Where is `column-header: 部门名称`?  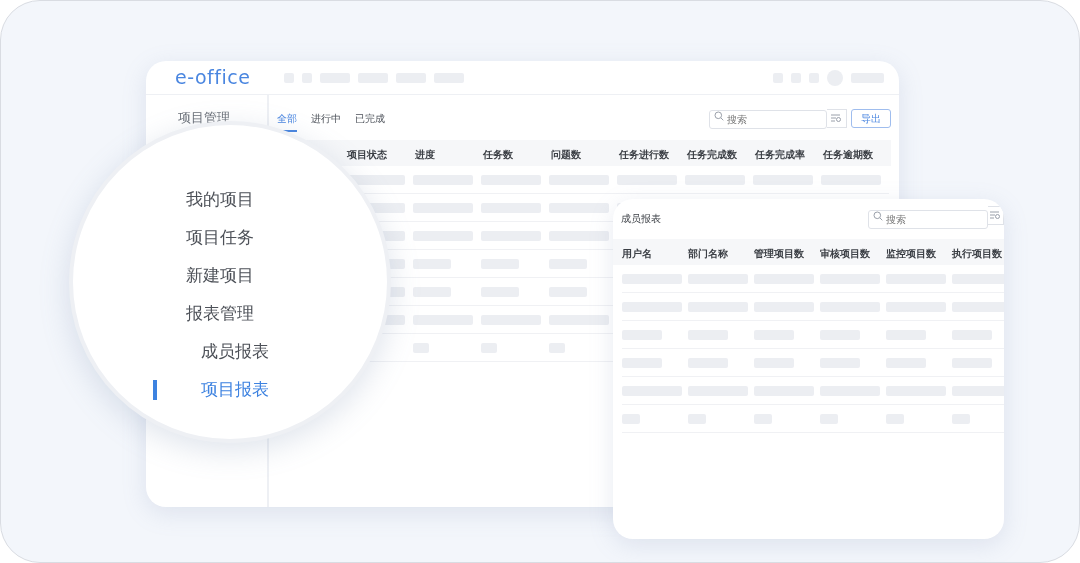
column-header: 部门名称 is located at coordinates (708, 253).